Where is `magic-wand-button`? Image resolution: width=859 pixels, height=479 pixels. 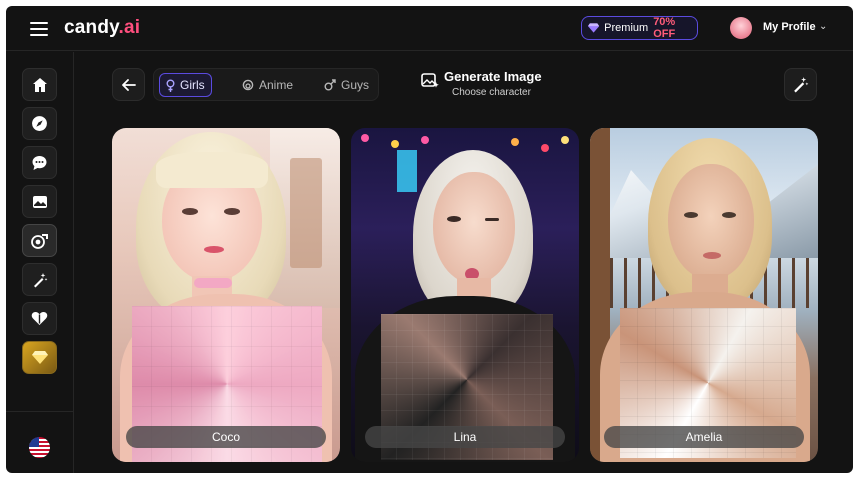 magic-wand-button is located at coordinates (800, 84).